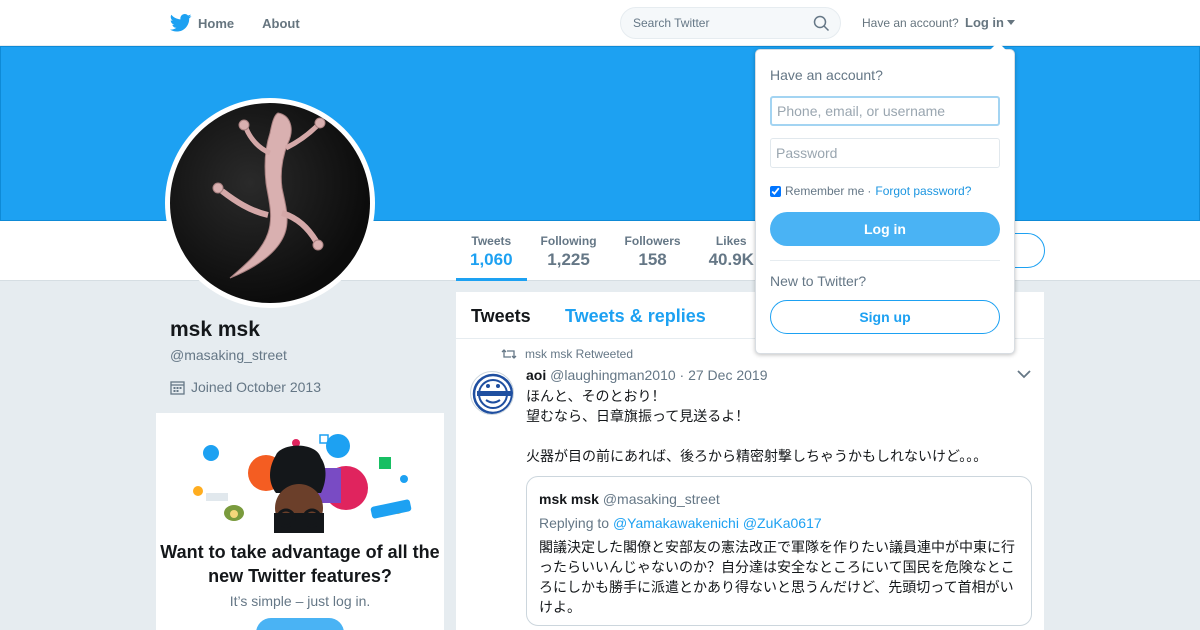 The height and width of the screenshot is (630, 1200). I want to click on avatar-image, so click(270, 203).